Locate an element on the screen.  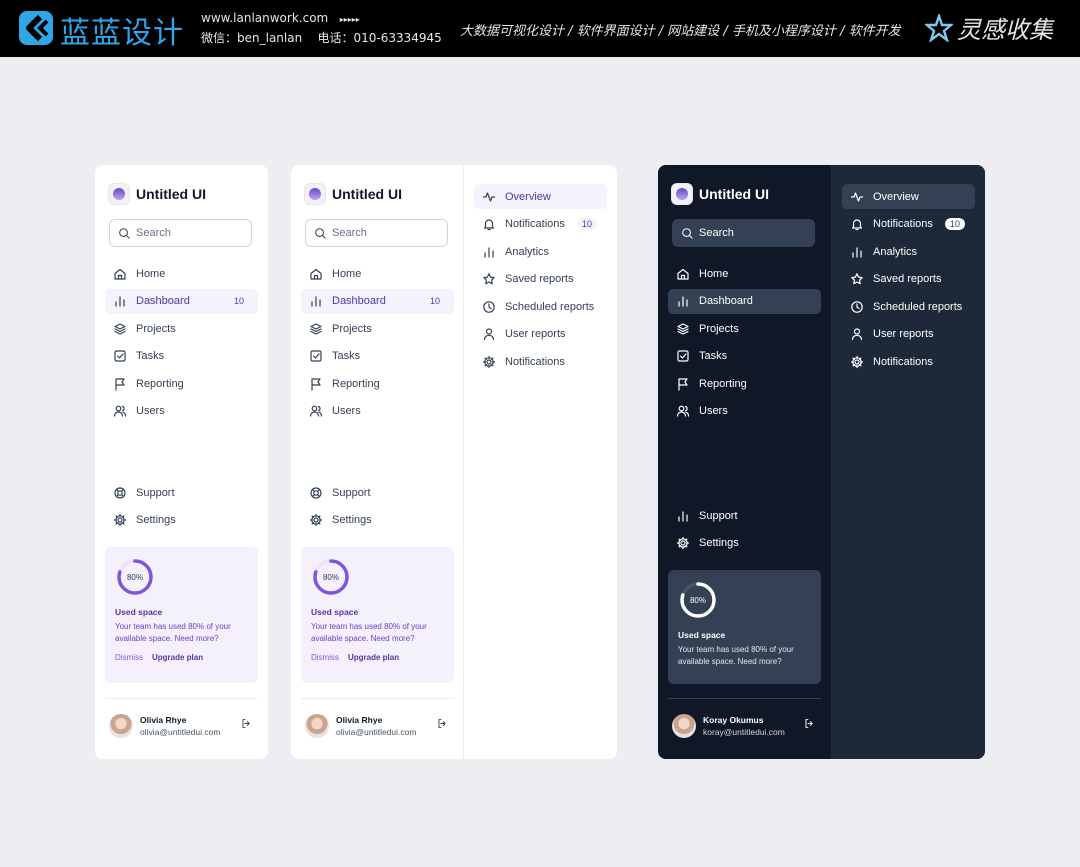
avatar is located at coordinates (121, 726).